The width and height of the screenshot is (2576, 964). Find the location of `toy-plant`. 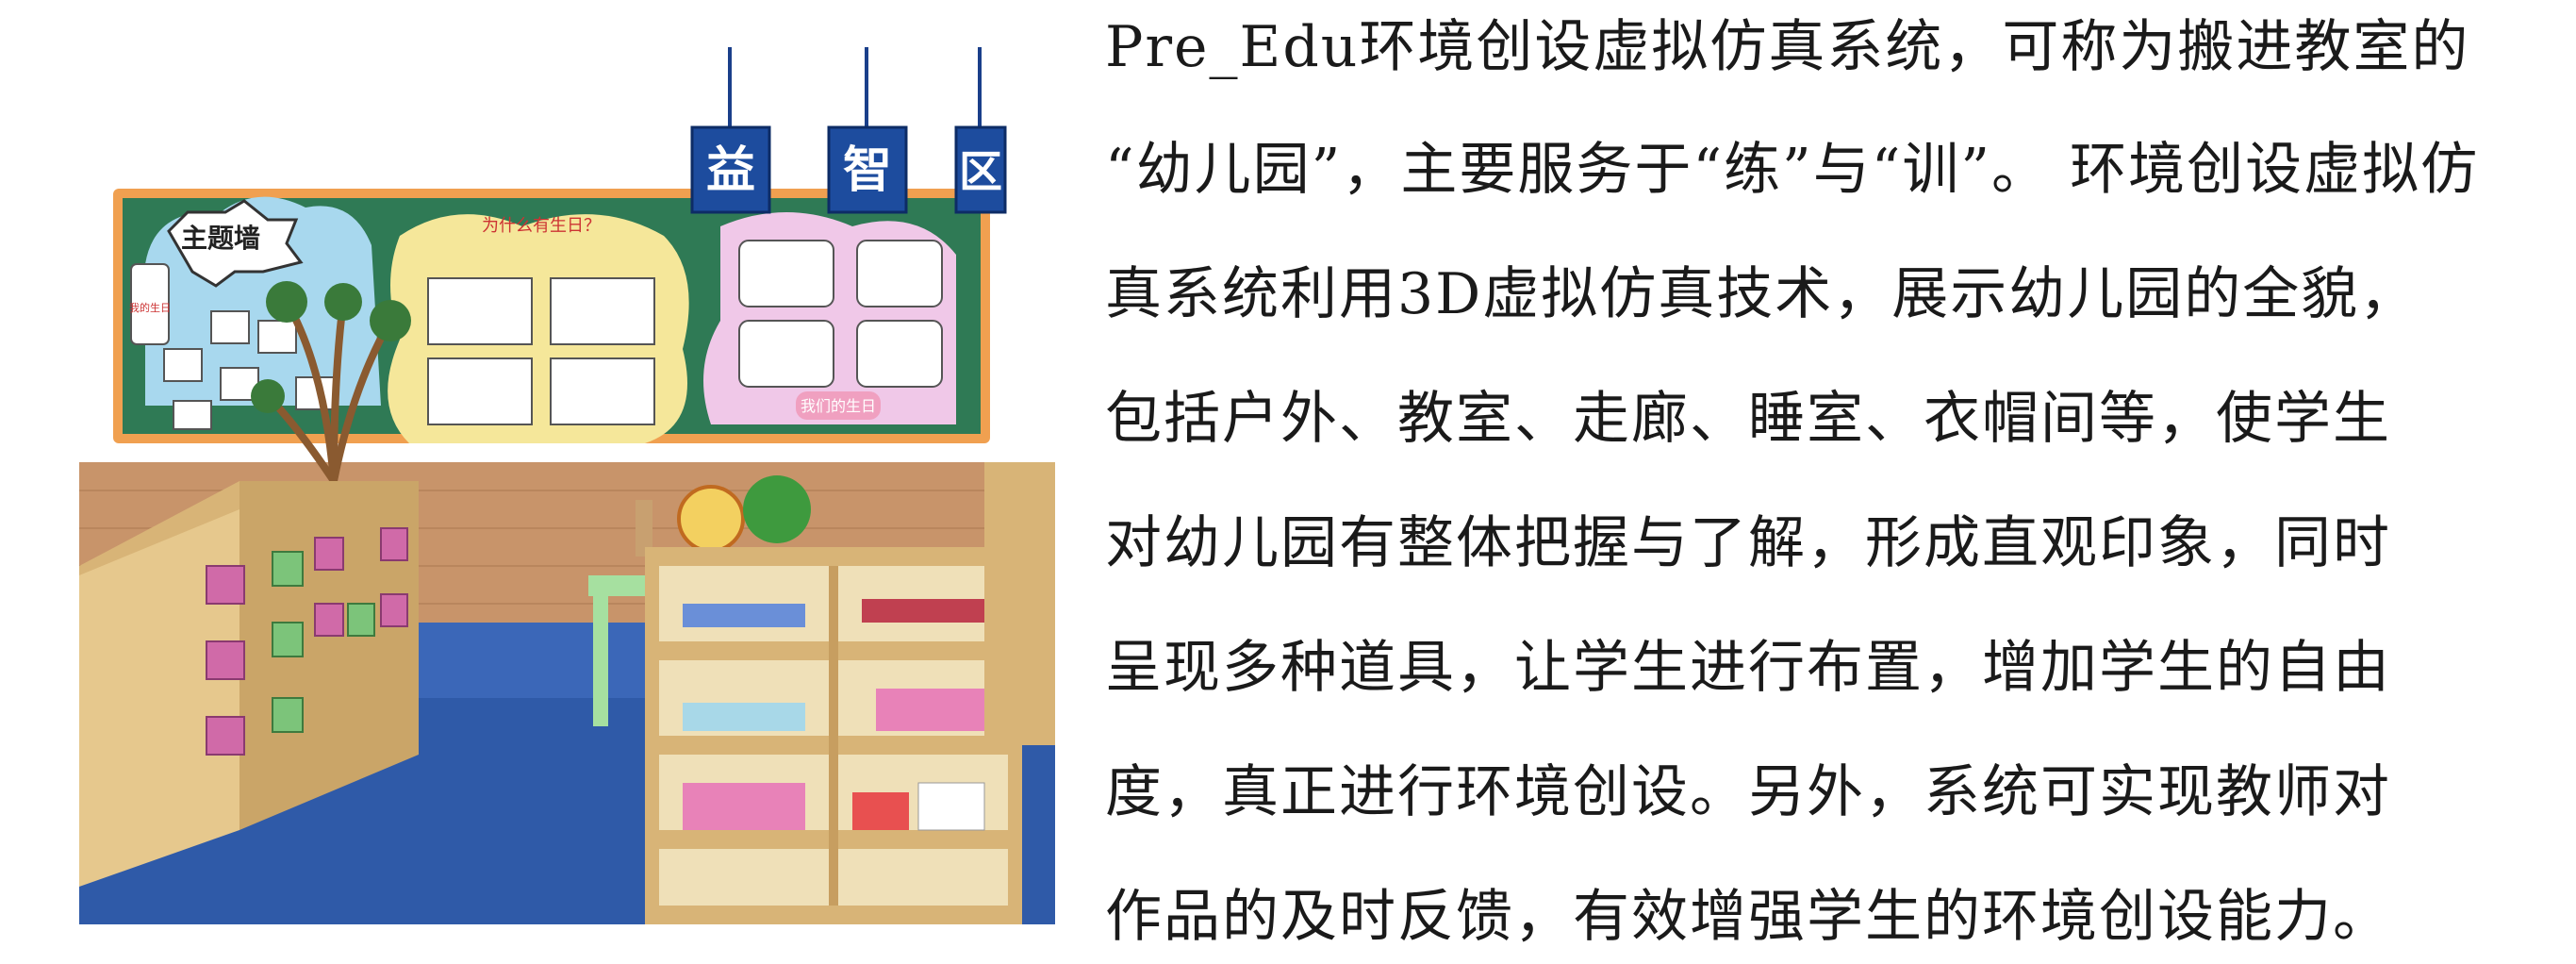

toy-plant is located at coordinates (777, 509).